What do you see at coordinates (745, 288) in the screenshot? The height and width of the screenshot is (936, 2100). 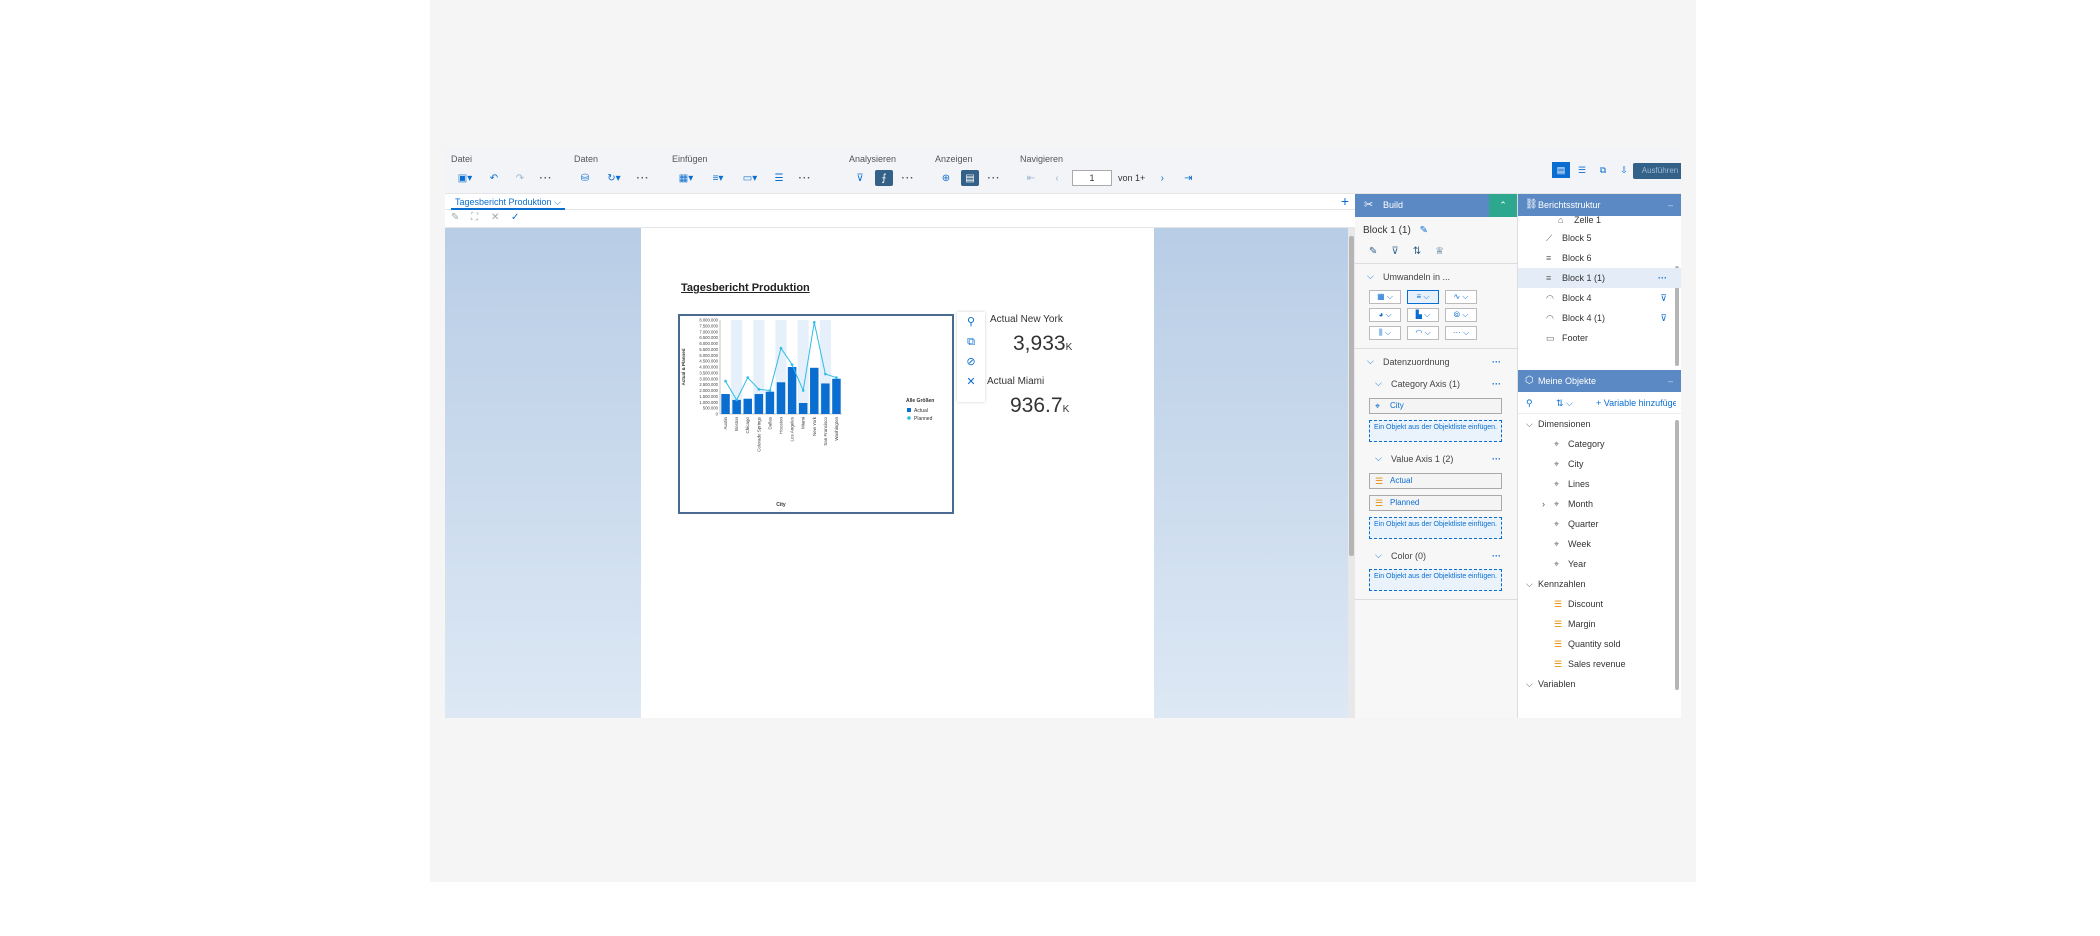 I see `report-title: Tagesbericht Produktion` at bounding box center [745, 288].